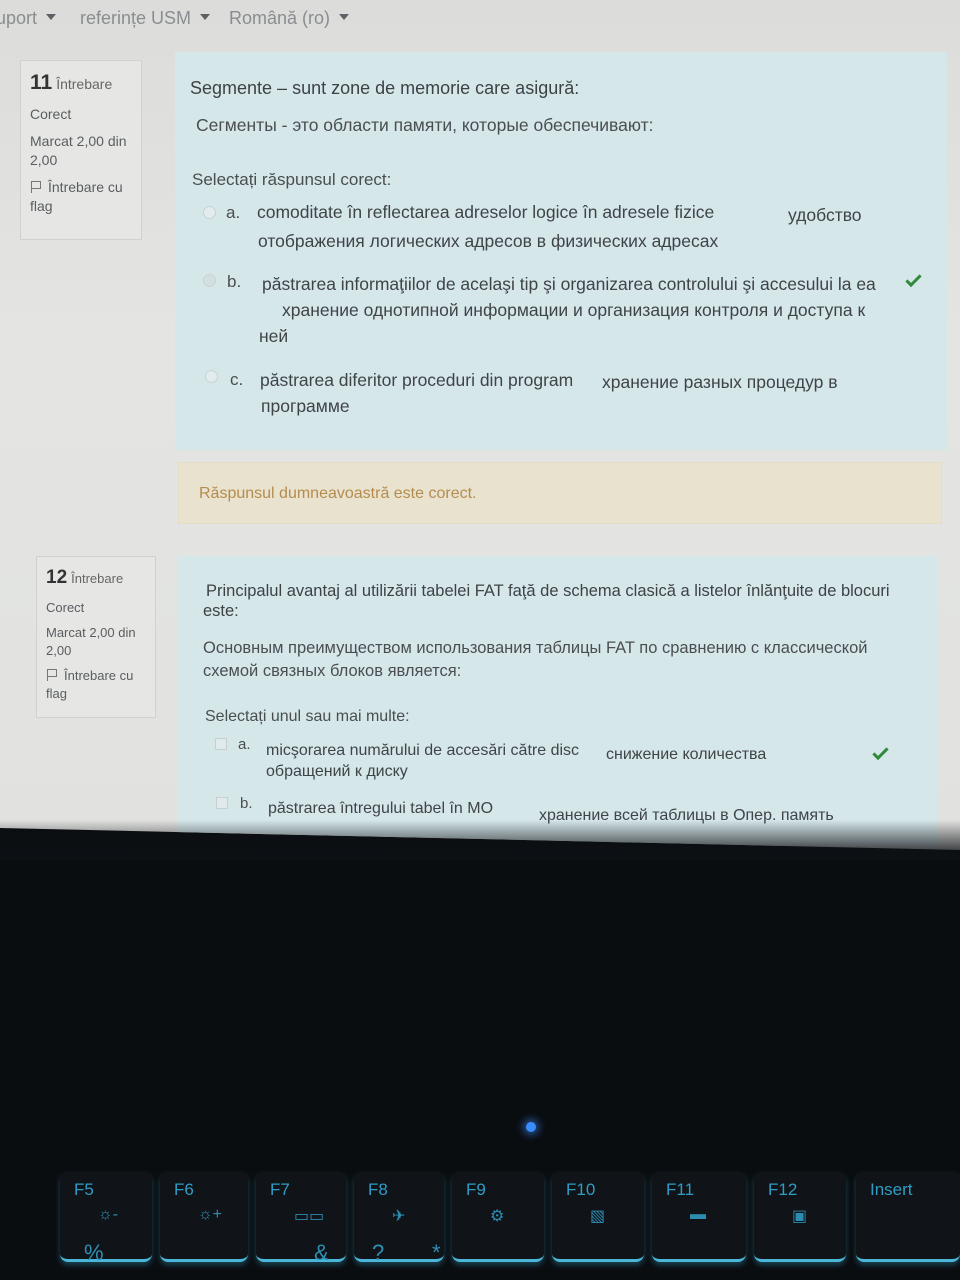 The height and width of the screenshot is (1280, 960). I want to click on airplane-mode-icon: ✈, so click(399, 1216).